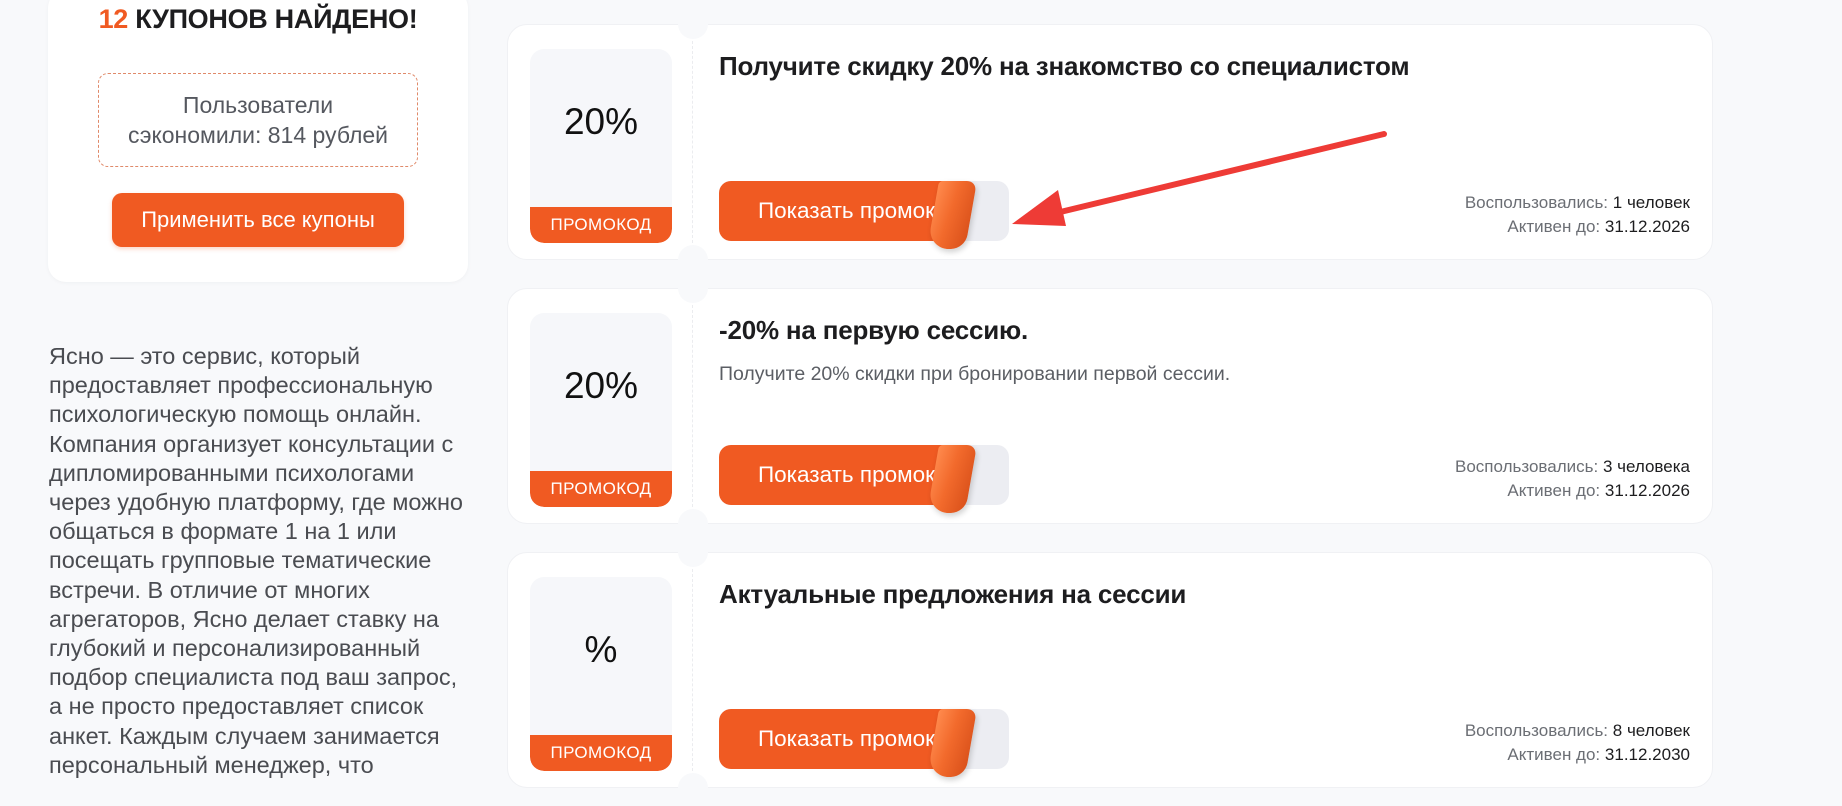 Image resolution: width=1842 pixels, height=806 pixels. What do you see at coordinates (1647, 754) in the screenshot?
I see `active-until-value: 31.12.2030` at bounding box center [1647, 754].